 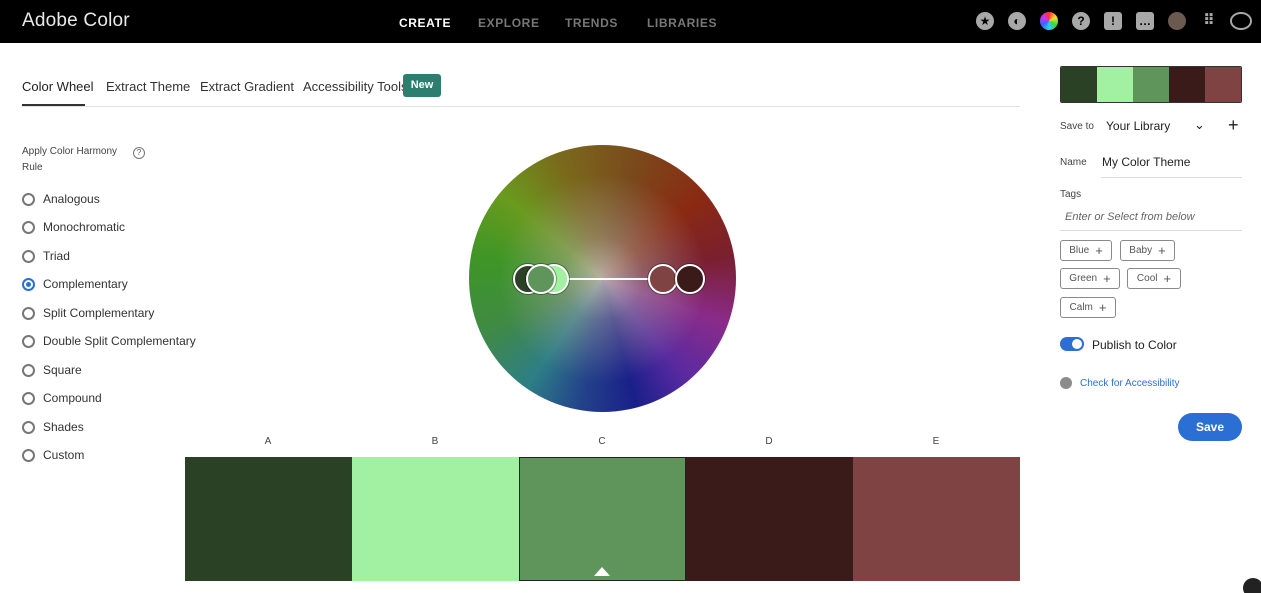 I want to click on color-wheel-icon, so click(x=1049, y=21).